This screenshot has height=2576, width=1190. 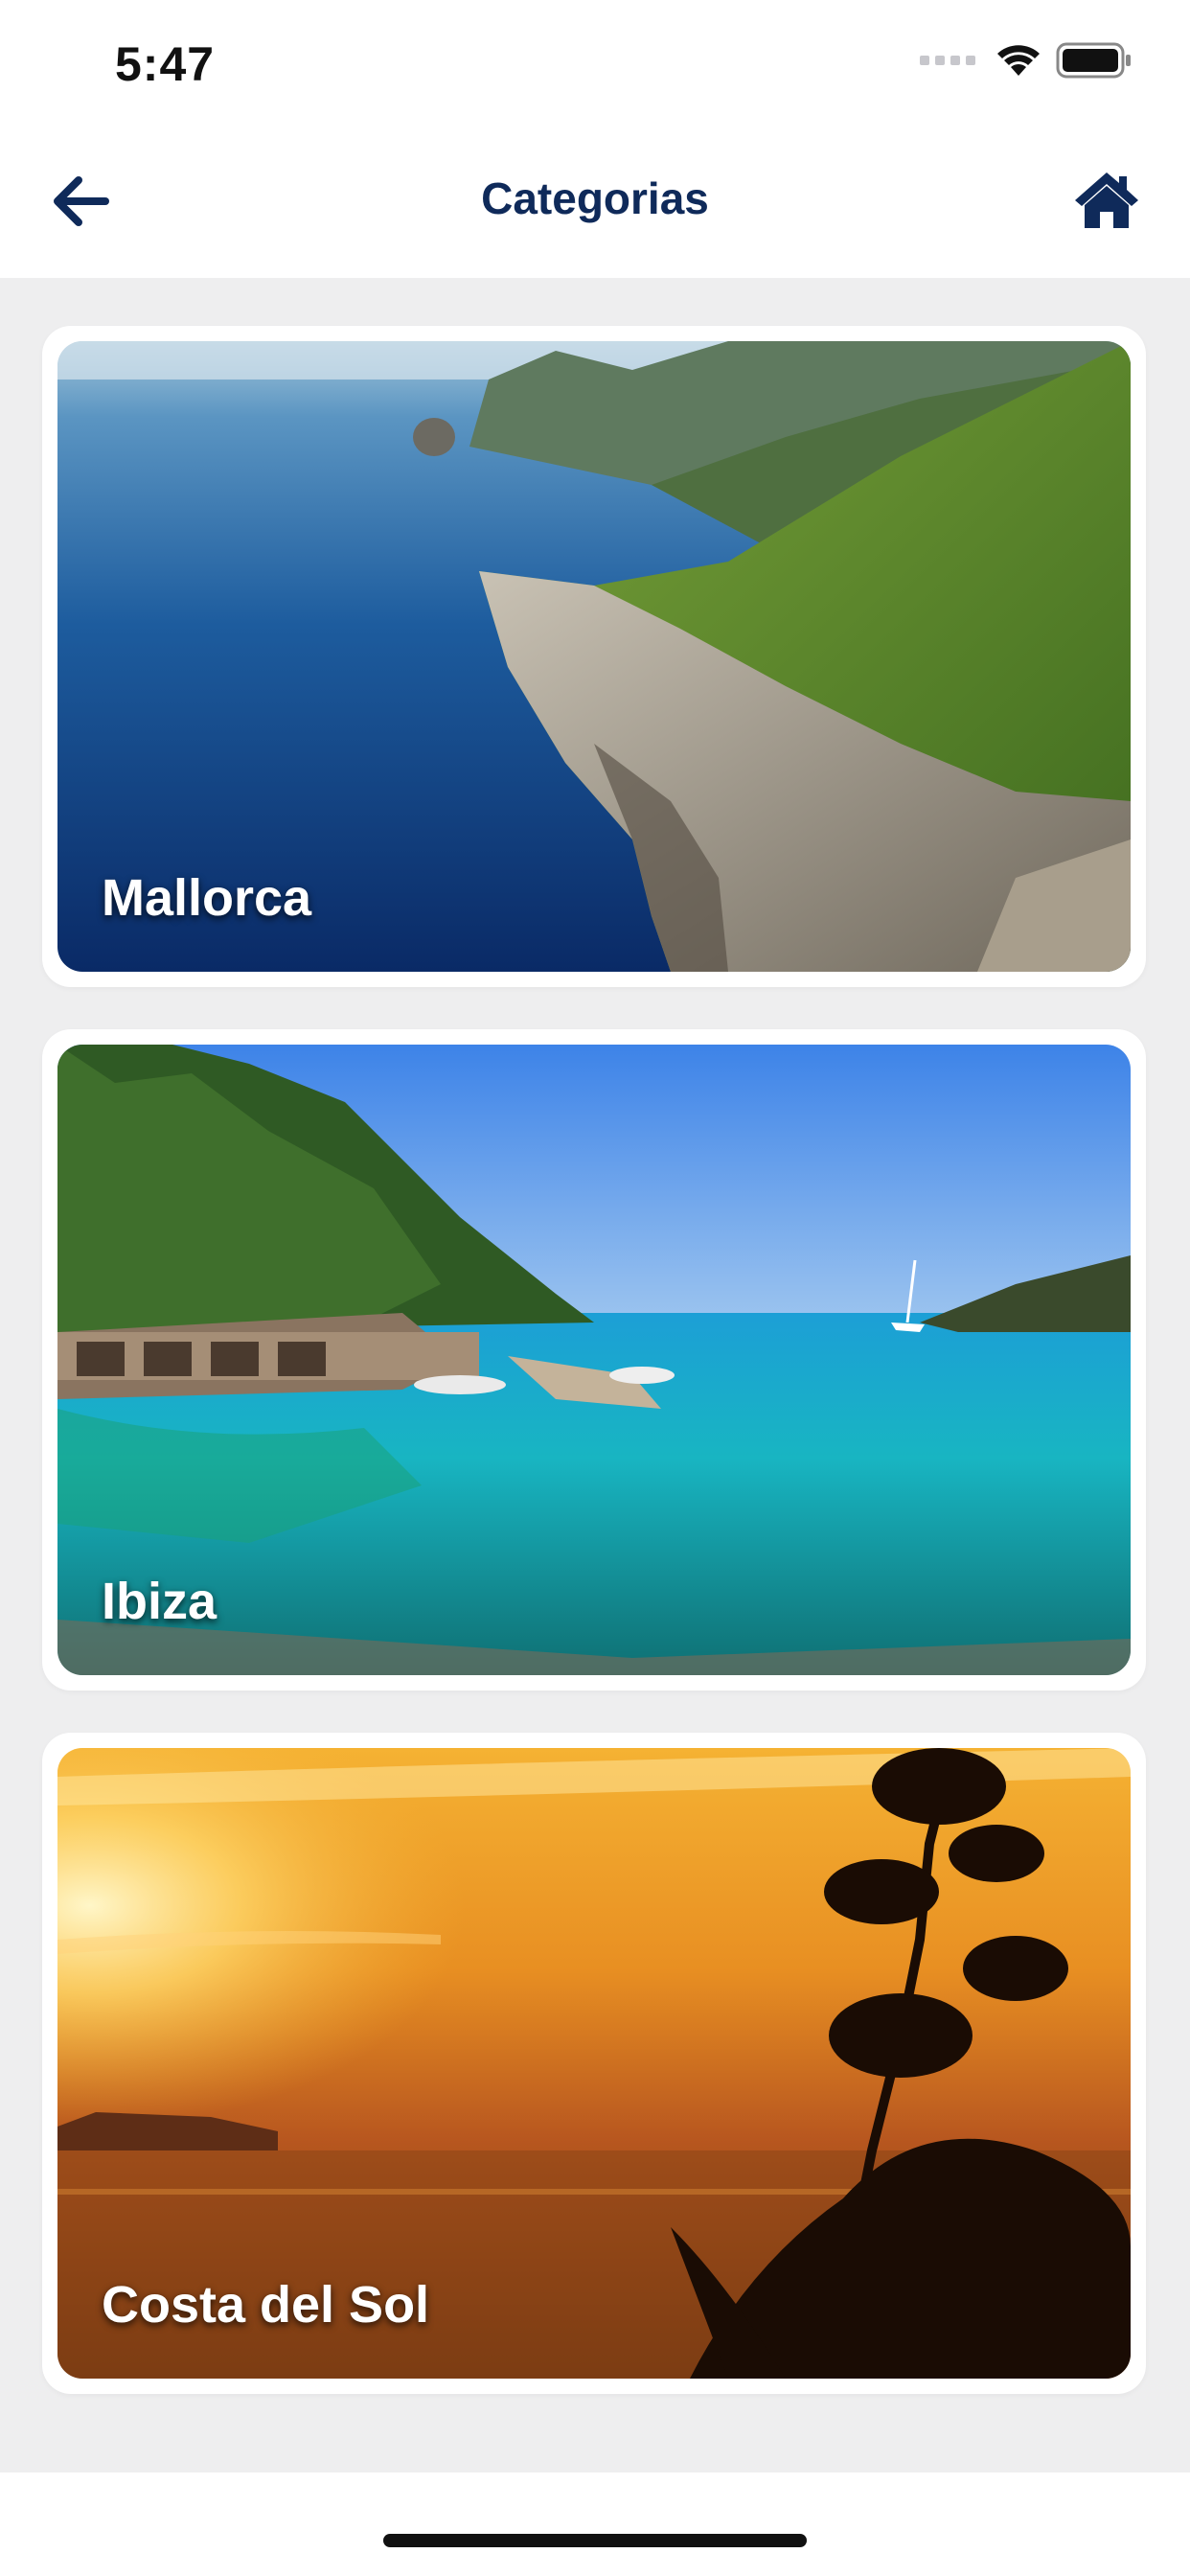 What do you see at coordinates (1106, 200) in the screenshot?
I see `home-icon` at bounding box center [1106, 200].